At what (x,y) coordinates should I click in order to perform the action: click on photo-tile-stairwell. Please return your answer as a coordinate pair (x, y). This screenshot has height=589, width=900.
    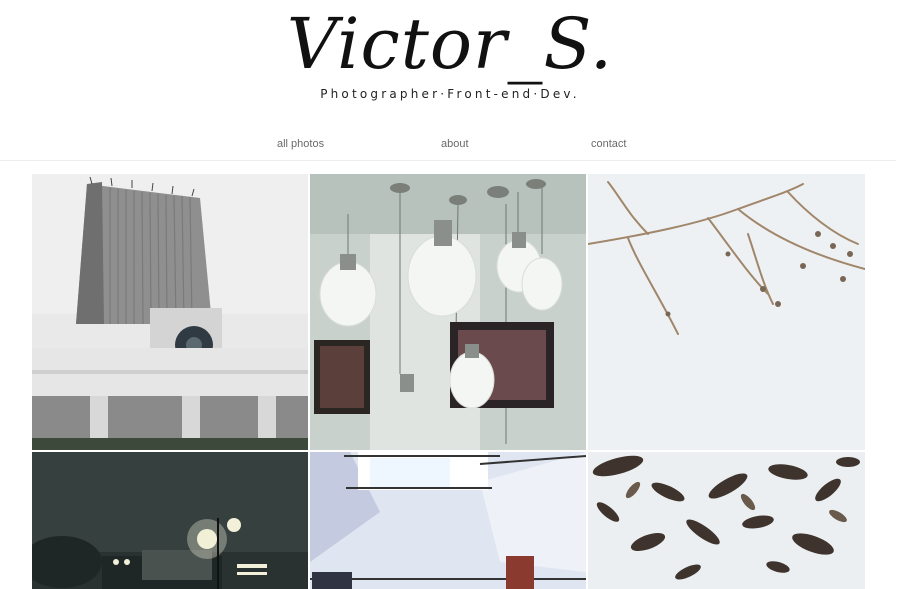
    Looking at the image, I should click on (448, 520).